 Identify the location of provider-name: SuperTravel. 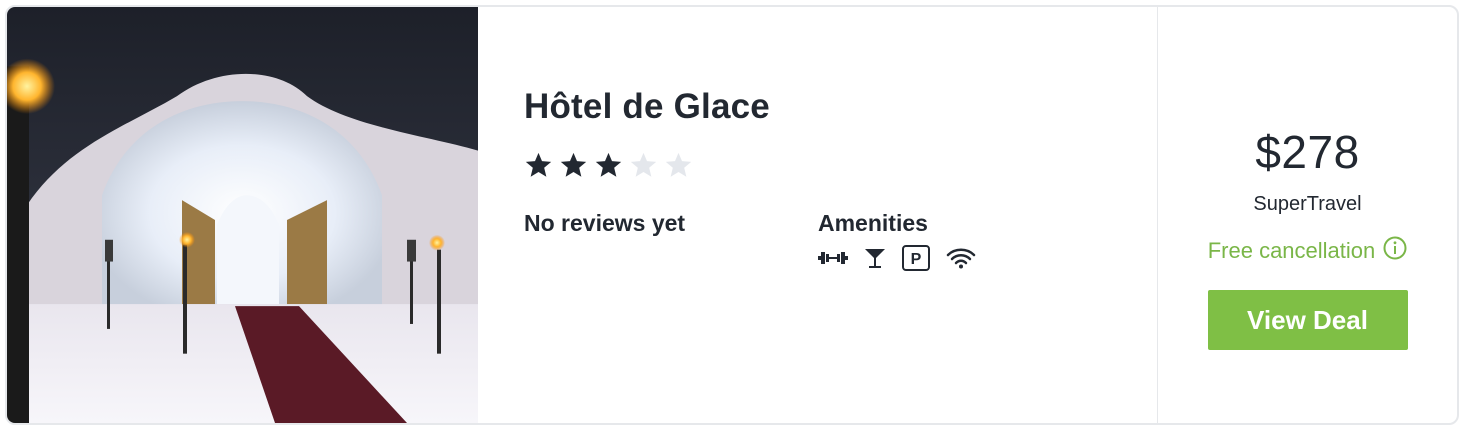
(1307, 204).